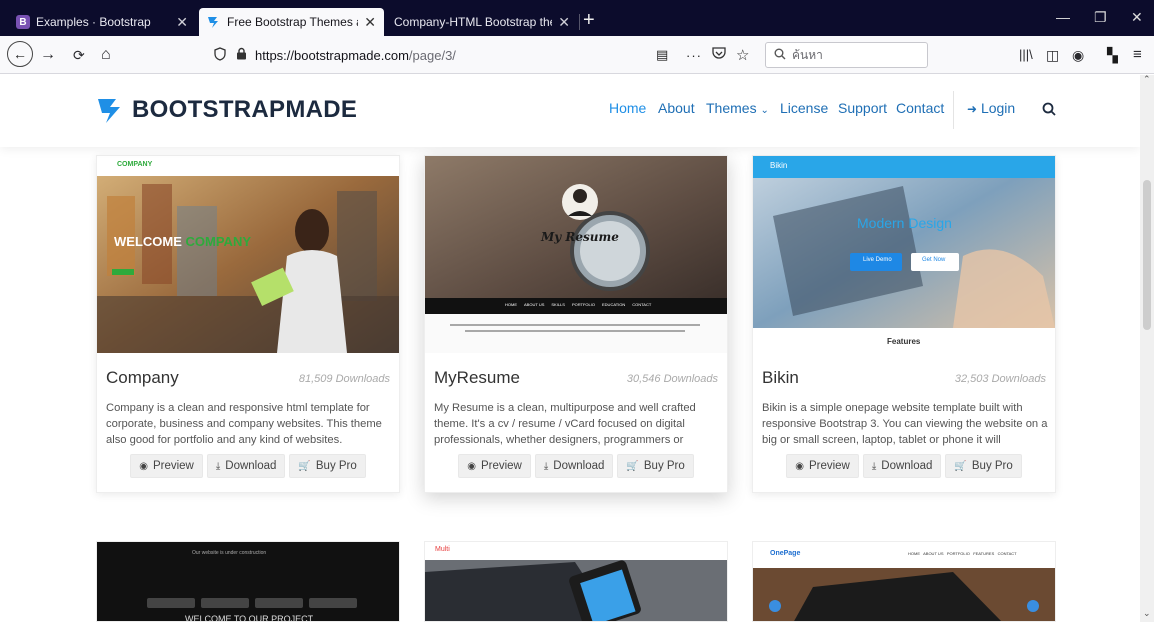 Image resolution: width=1154 pixels, height=622 pixels. Describe the element at coordinates (226, 110) in the screenshot. I see `site-logo: BOOTSTRAPMADE` at that location.